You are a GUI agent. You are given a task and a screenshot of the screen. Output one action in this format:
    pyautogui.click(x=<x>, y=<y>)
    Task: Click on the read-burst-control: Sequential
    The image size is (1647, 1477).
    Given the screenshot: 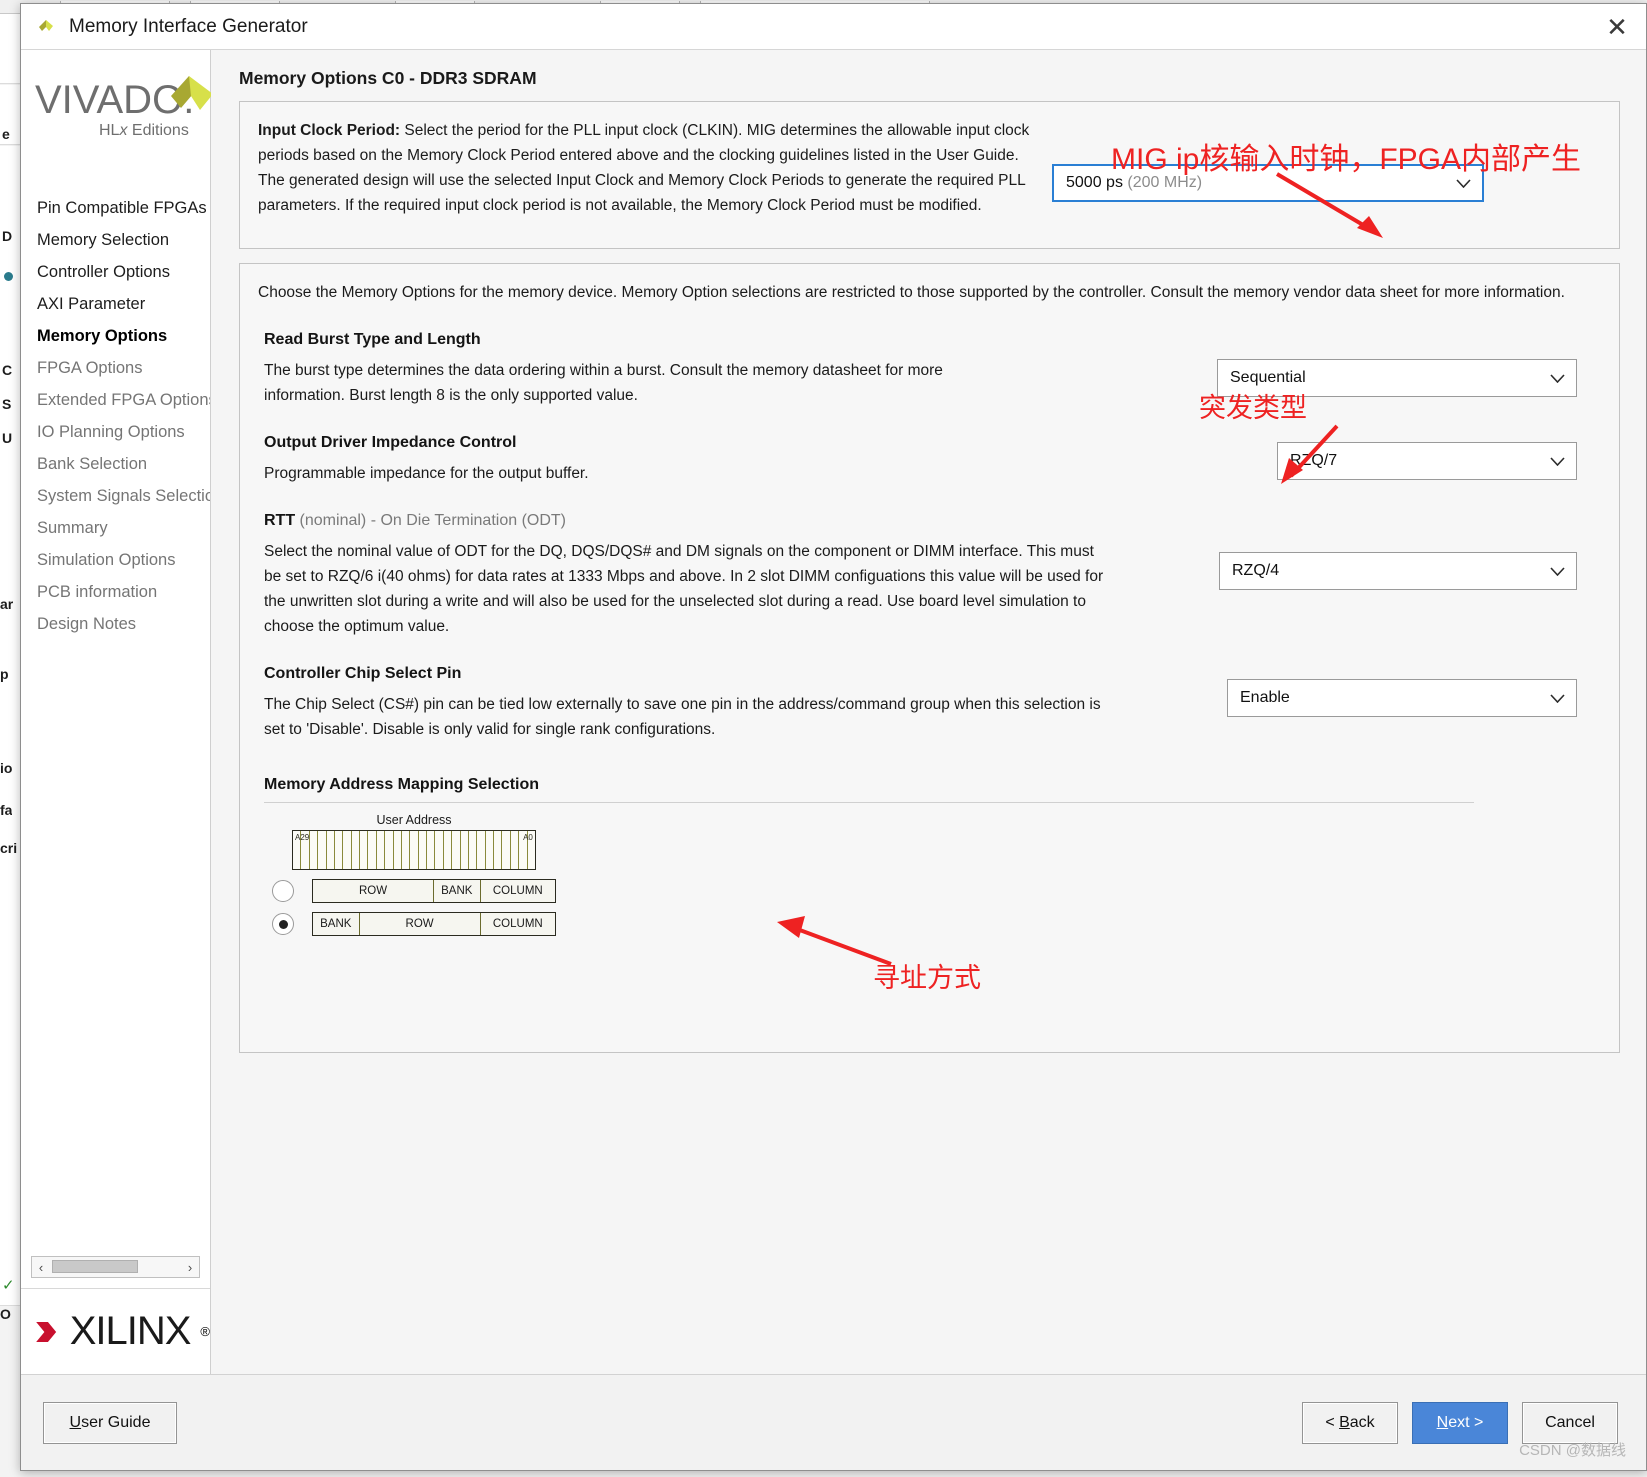 What is the action you would take?
    pyautogui.click(x=1409, y=364)
    